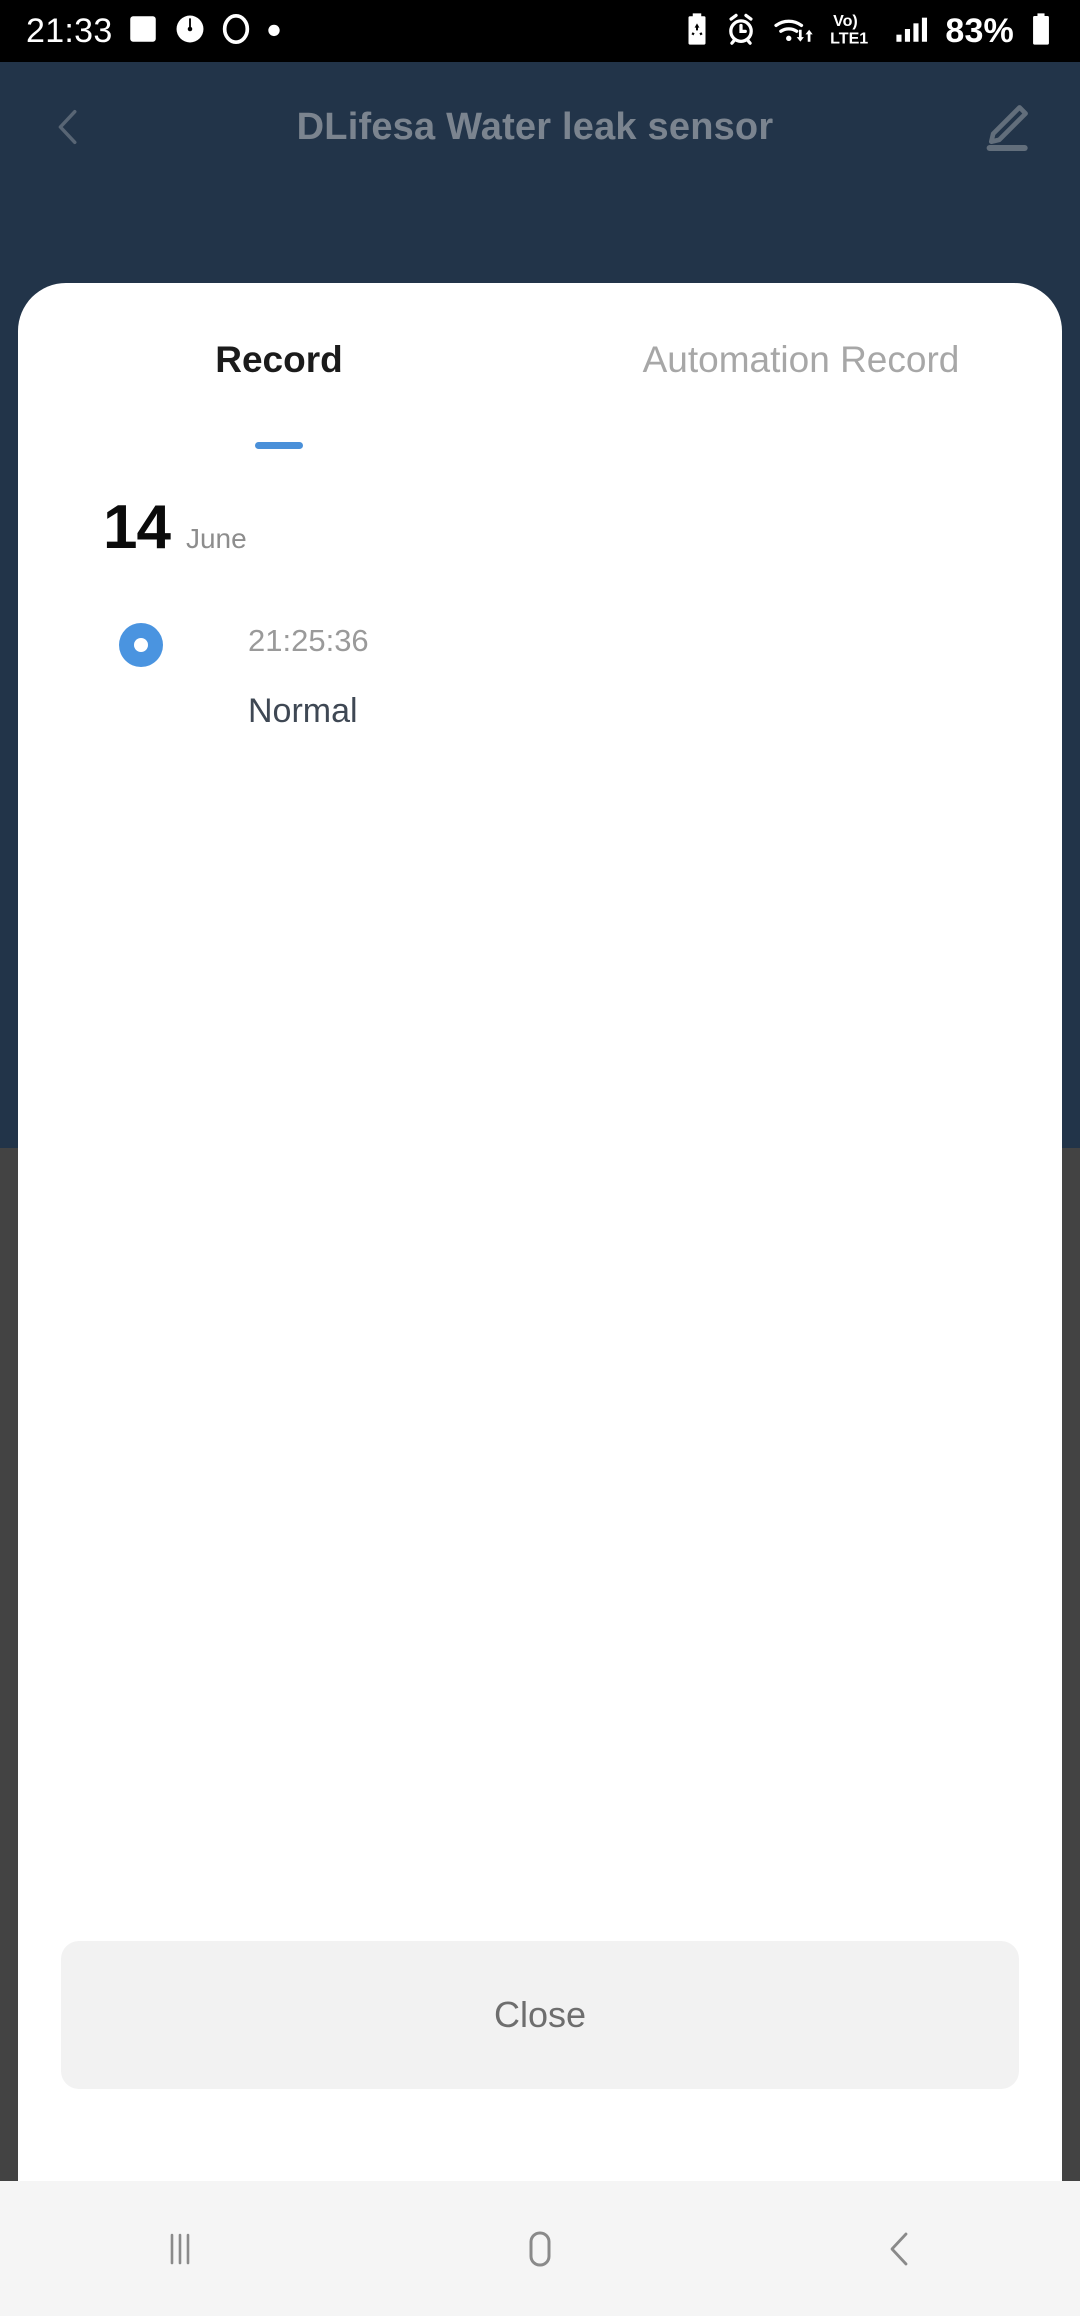 Image resolution: width=1080 pixels, height=2316 pixels. I want to click on alarm-icon, so click(741, 31).